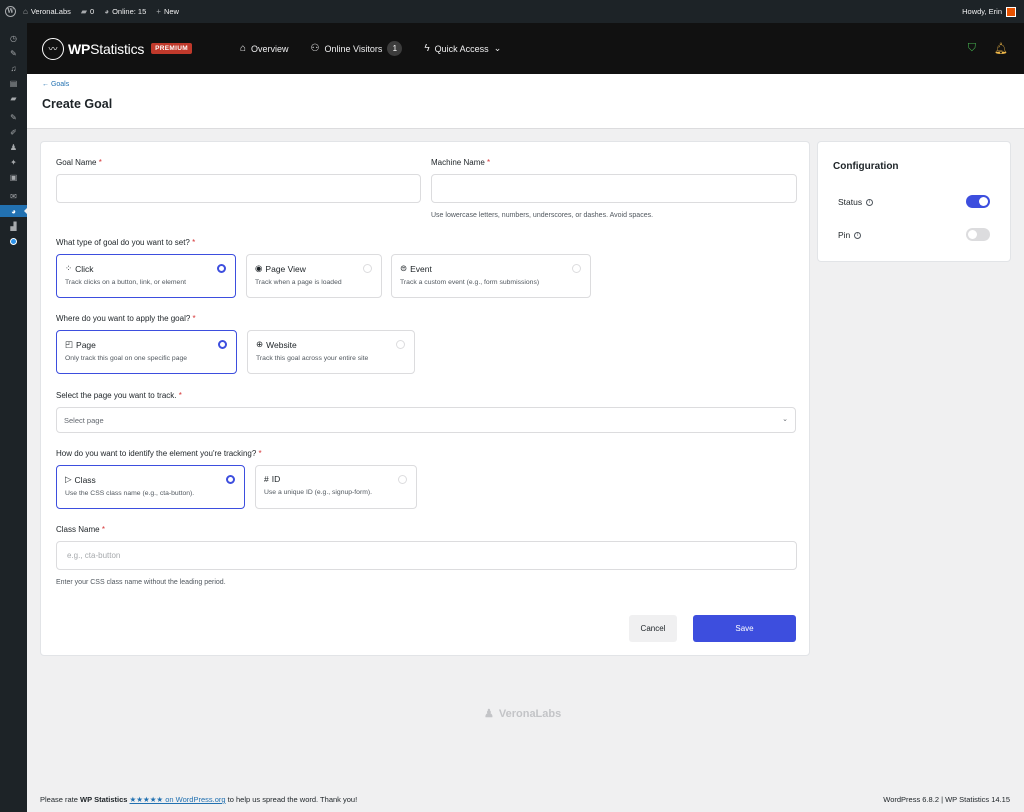 Image resolution: width=1024 pixels, height=812 pixels. What do you see at coordinates (13, 211) in the screenshot?
I see `statistics-menu-icon: ◕` at bounding box center [13, 211].